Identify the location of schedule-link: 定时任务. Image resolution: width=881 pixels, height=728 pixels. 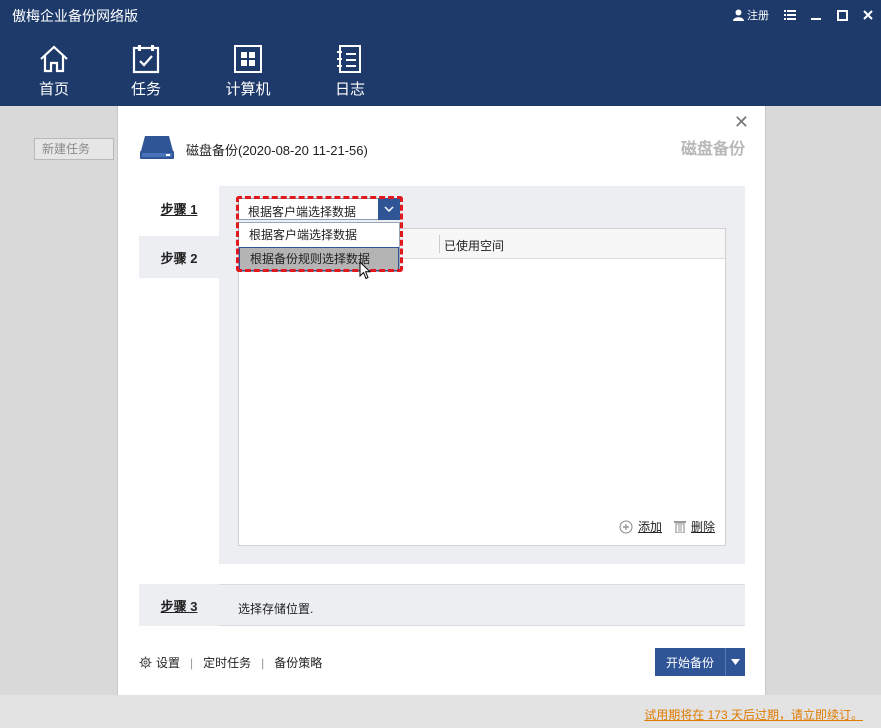
(227, 662).